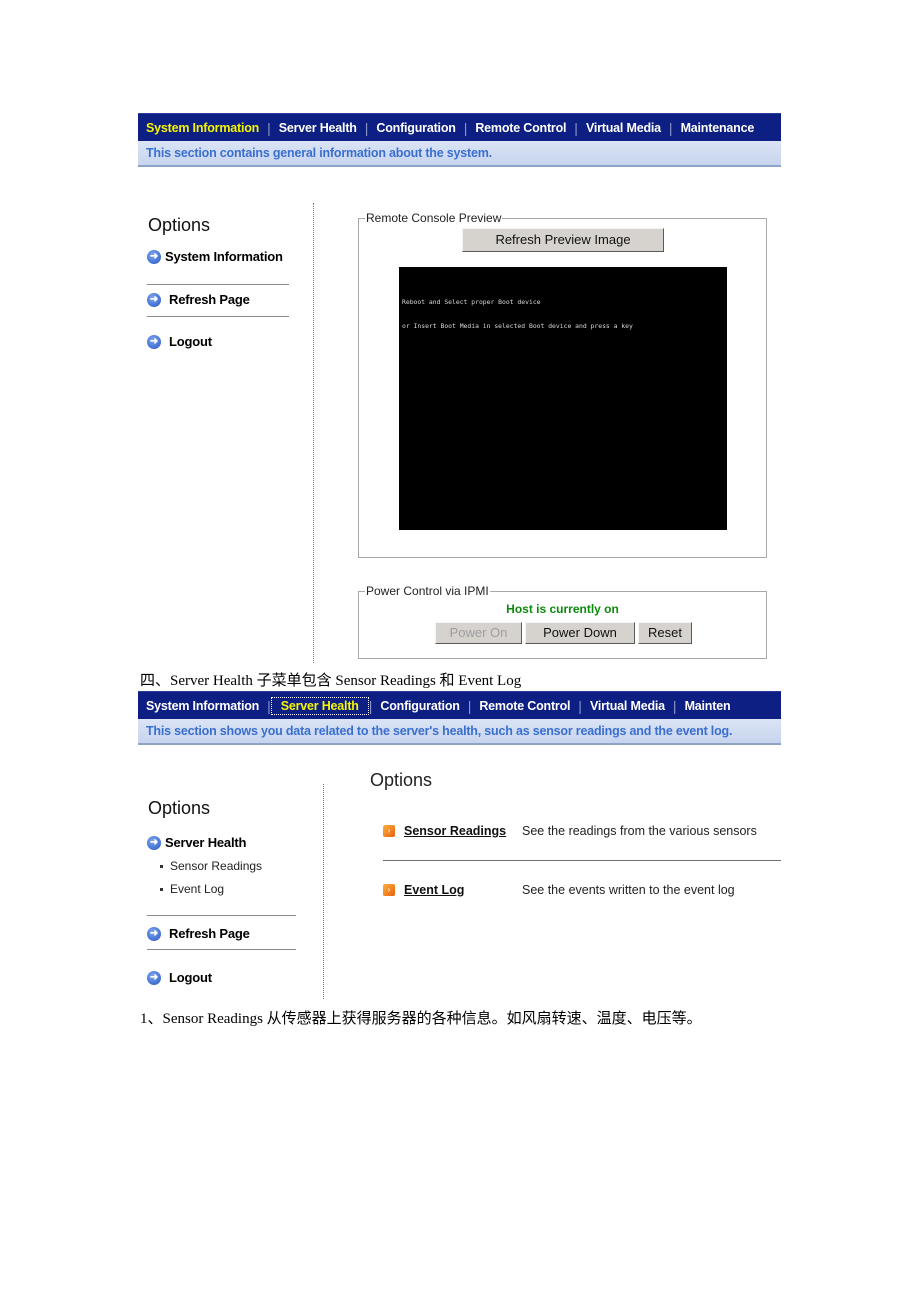 The height and width of the screenshot is (1302, 920). Describe the element at coordinates (718, 128) in the screenshot. I see `nav-maintenance: Maintenance` at that location.